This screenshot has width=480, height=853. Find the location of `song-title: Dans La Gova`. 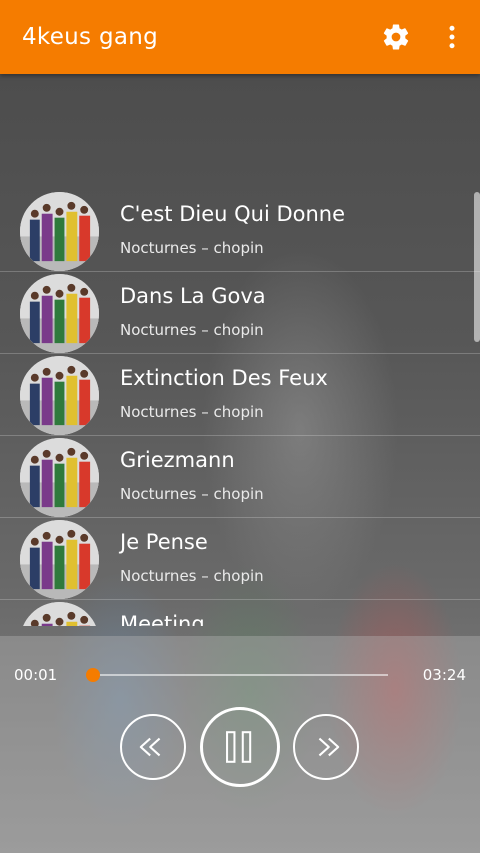

song-title: Dans La Gova is located at coordinates (193, 296).